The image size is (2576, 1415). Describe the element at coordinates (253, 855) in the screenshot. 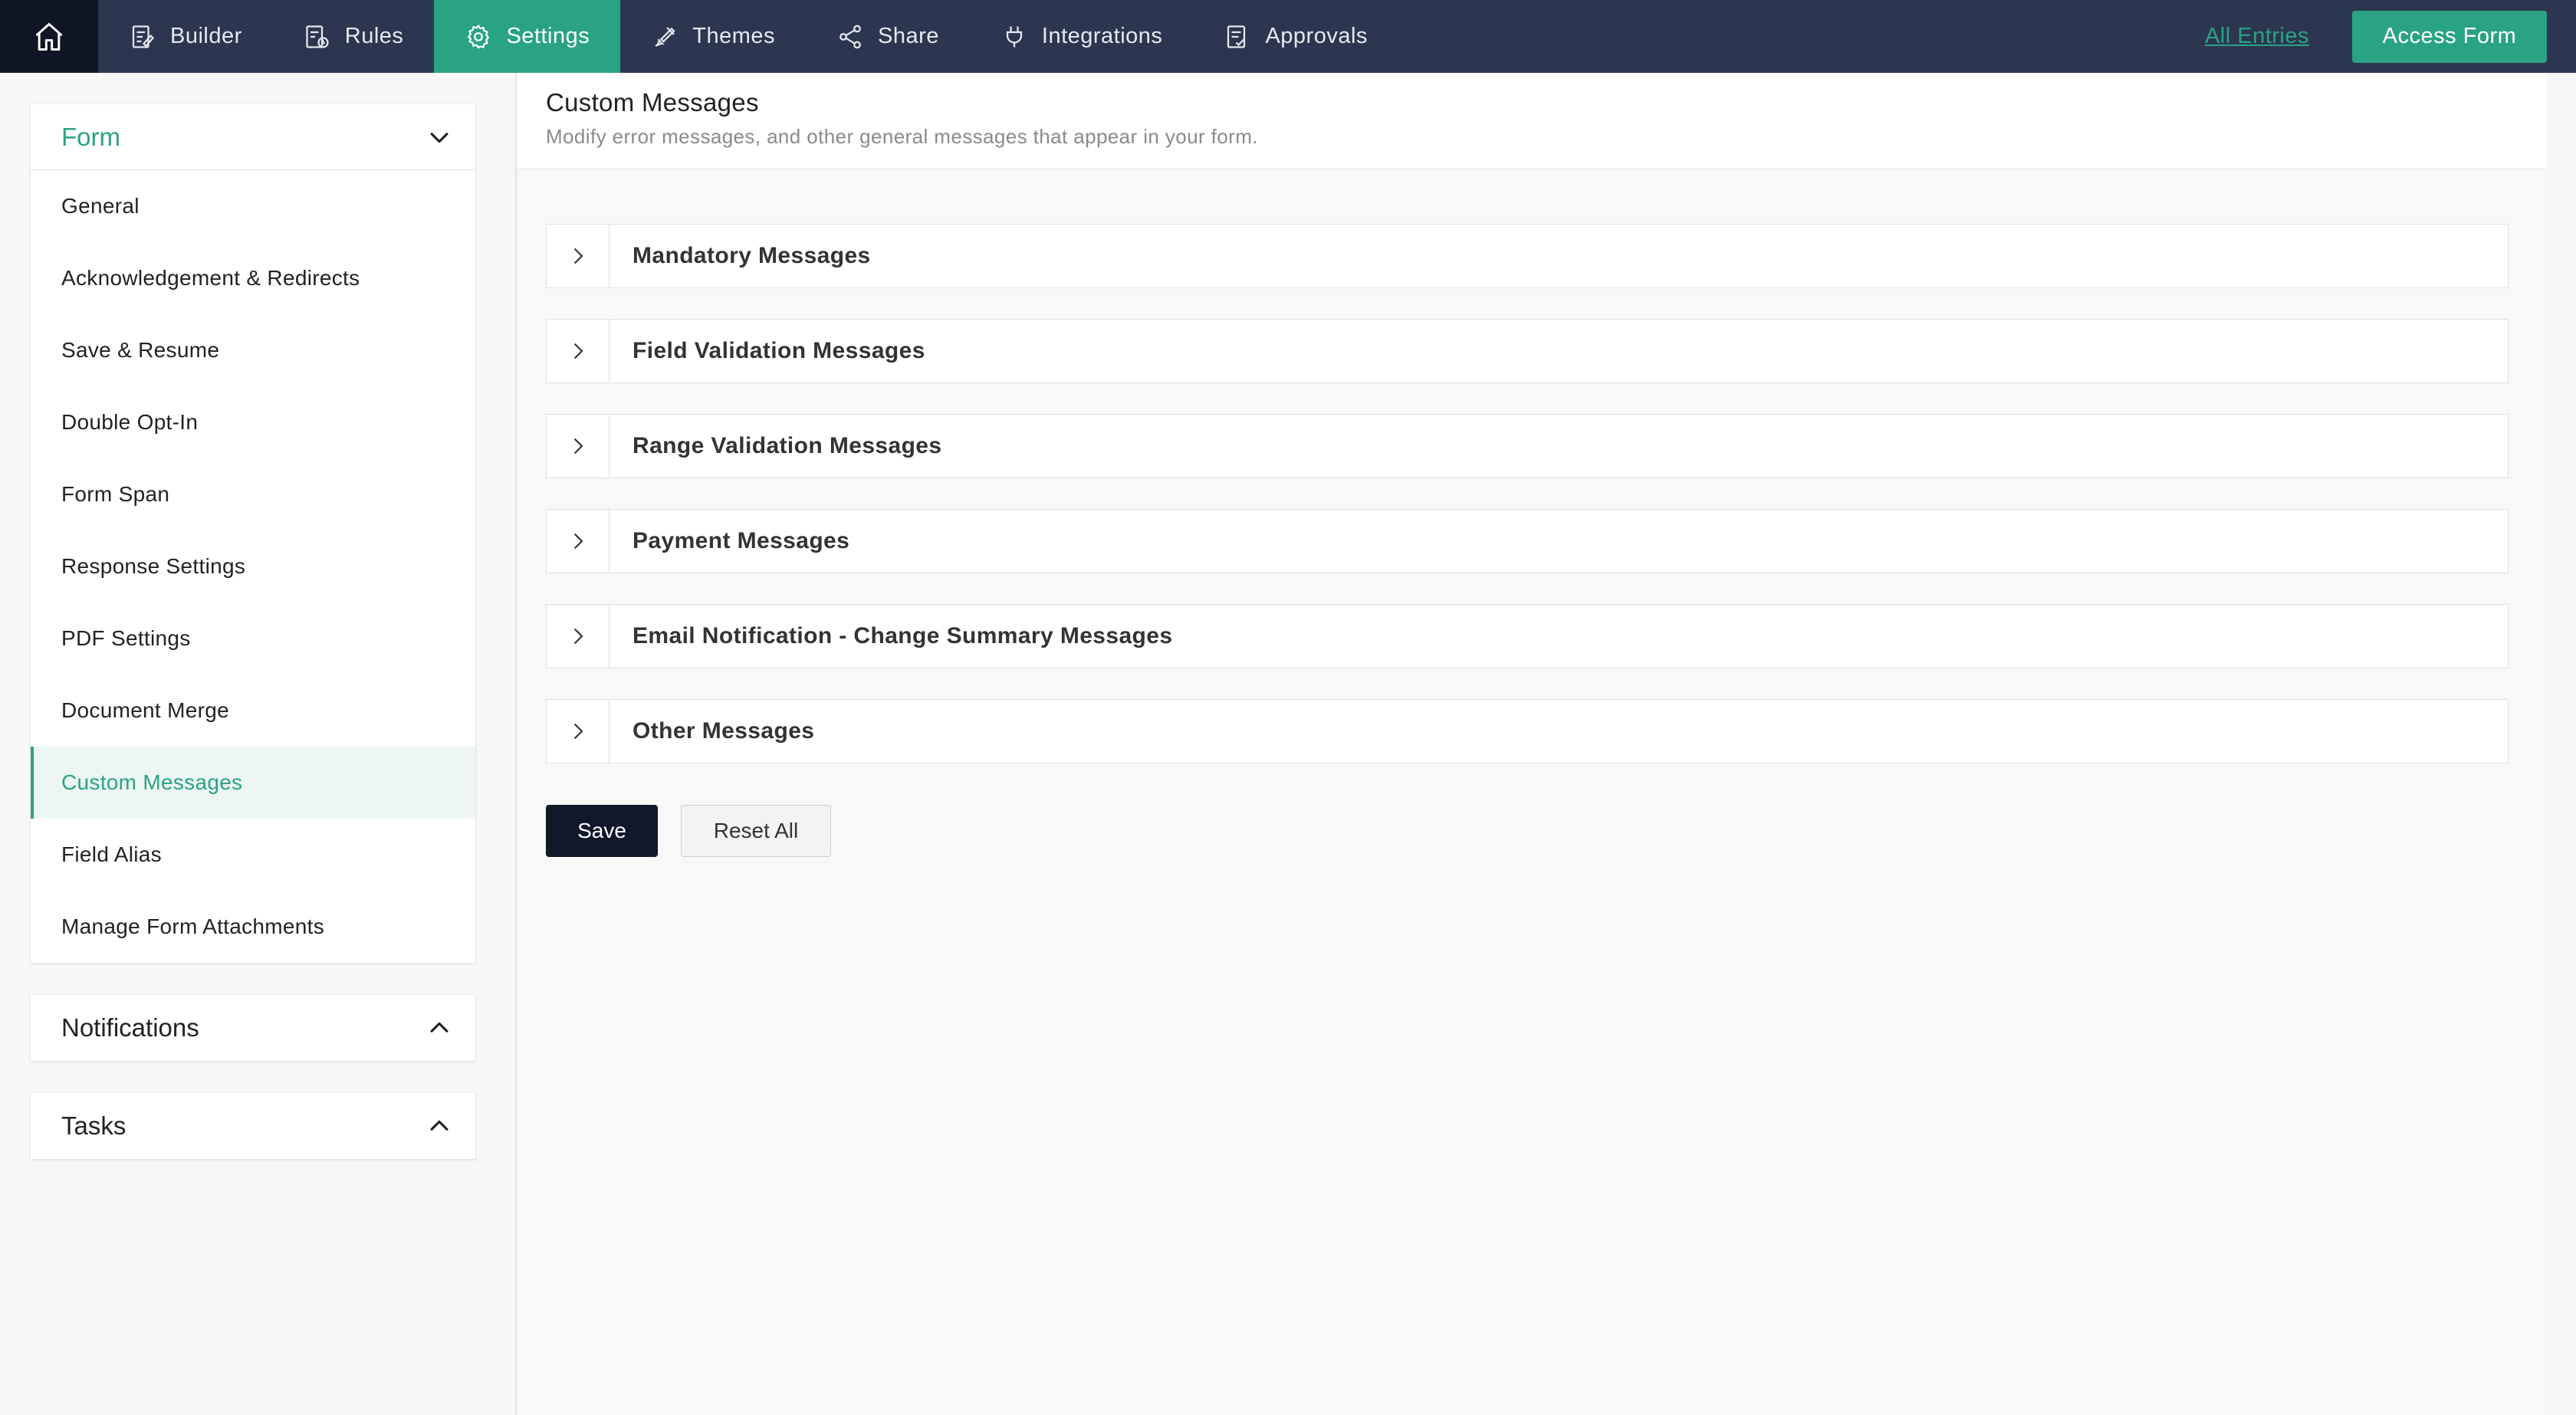

I see `sidebar-item-field-alias: Field Alias` at that location.